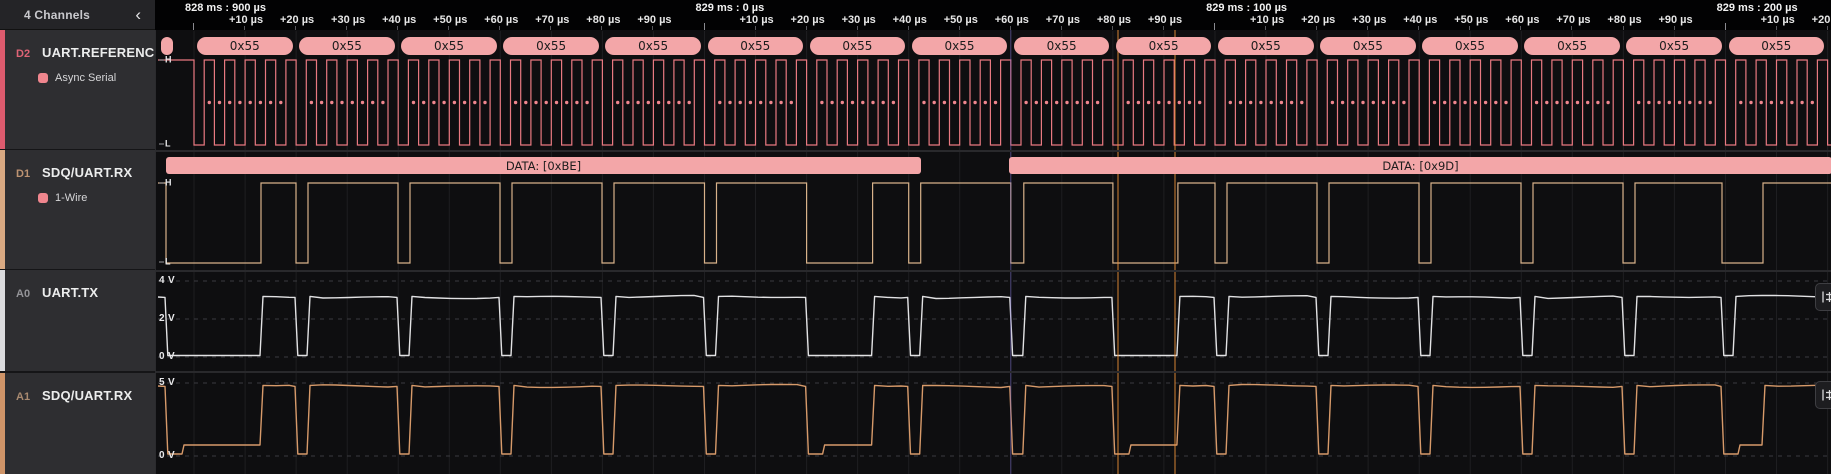 Image resolution: width=1831 pixels, height=474 pixels. Describe the element at coordinates (450, 20) in the screenshot. I see `ruler-minor-label: +50 µs` at that location.